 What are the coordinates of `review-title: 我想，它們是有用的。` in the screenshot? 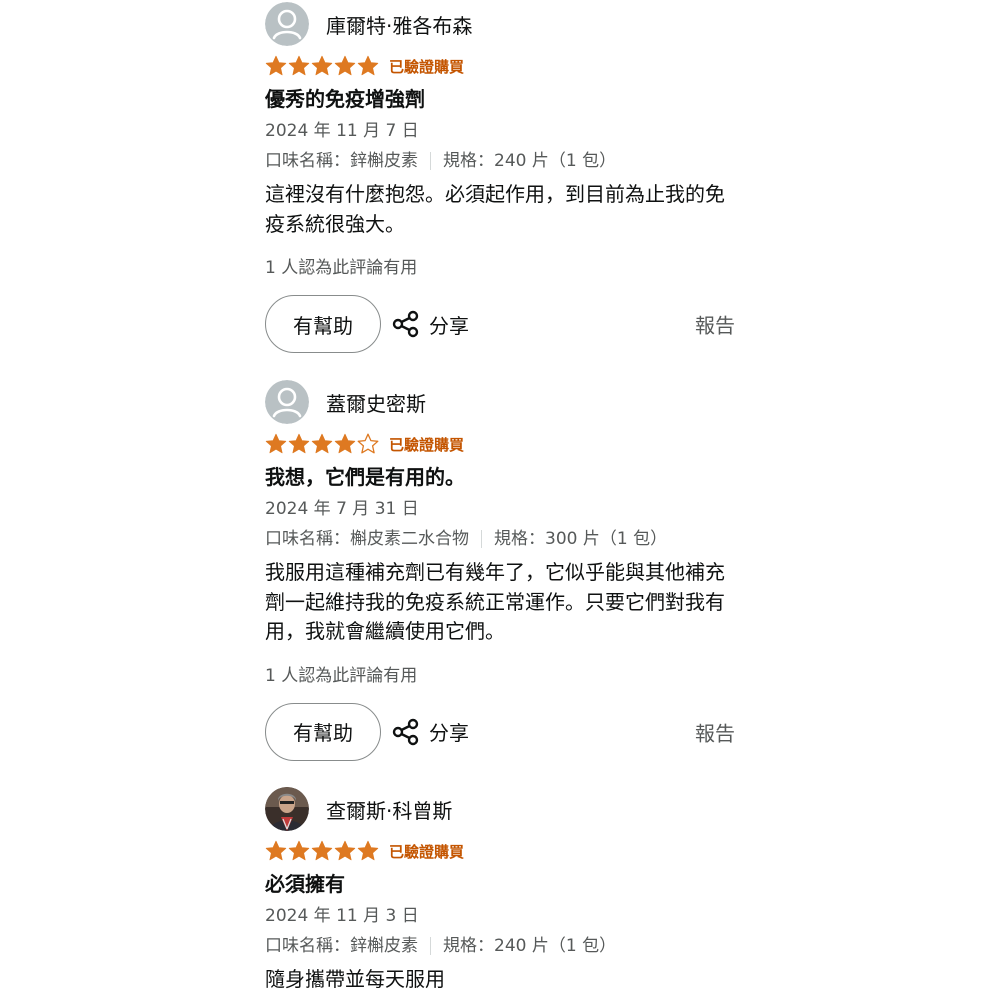 It's located at (365, 477).